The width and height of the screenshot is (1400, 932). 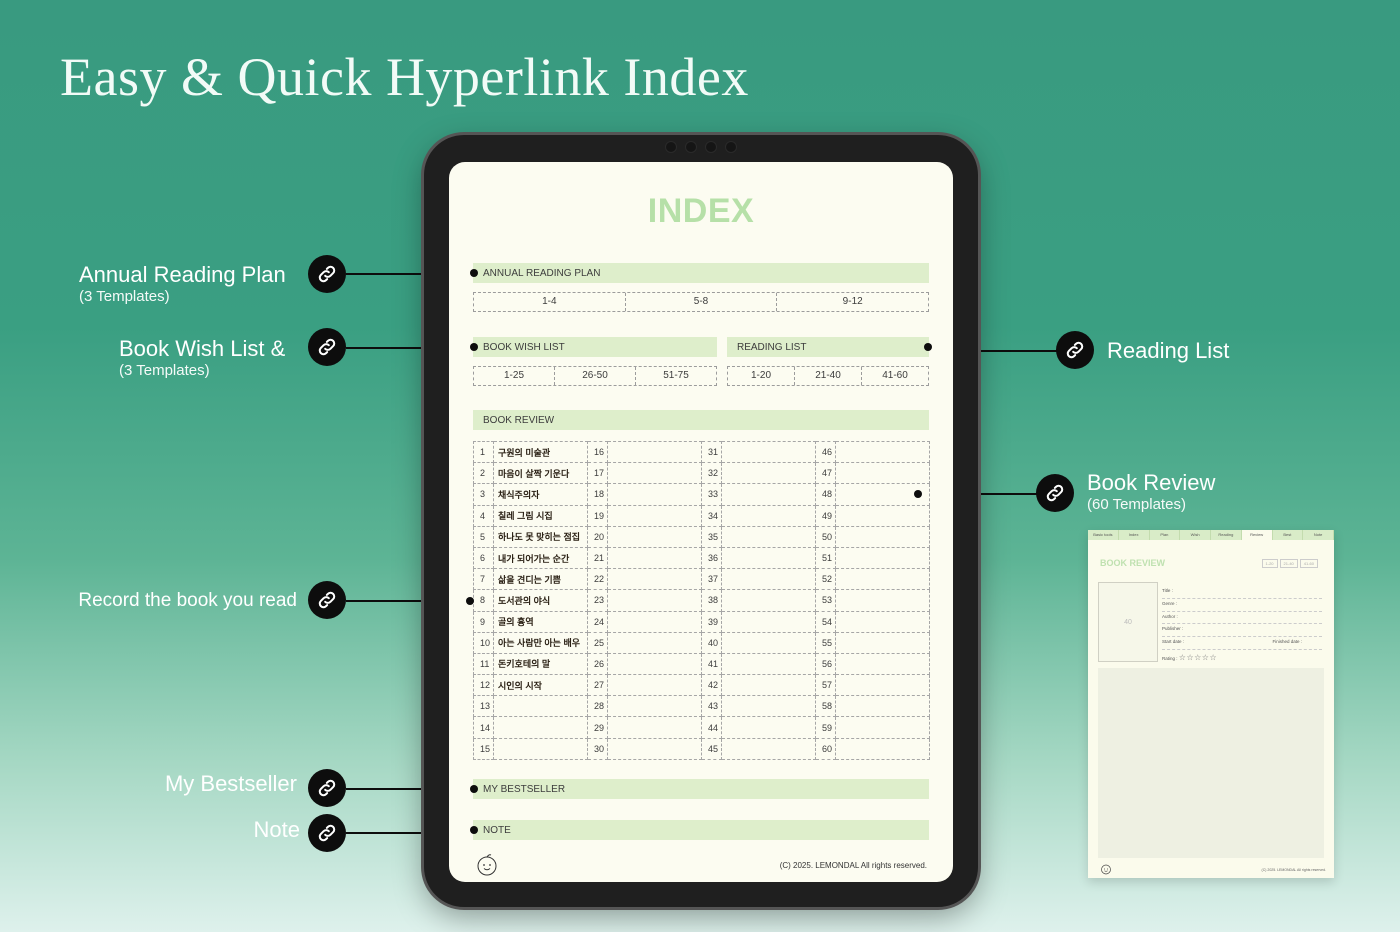 I want to click on review-number-link: 53, so click(x=825, y=600).